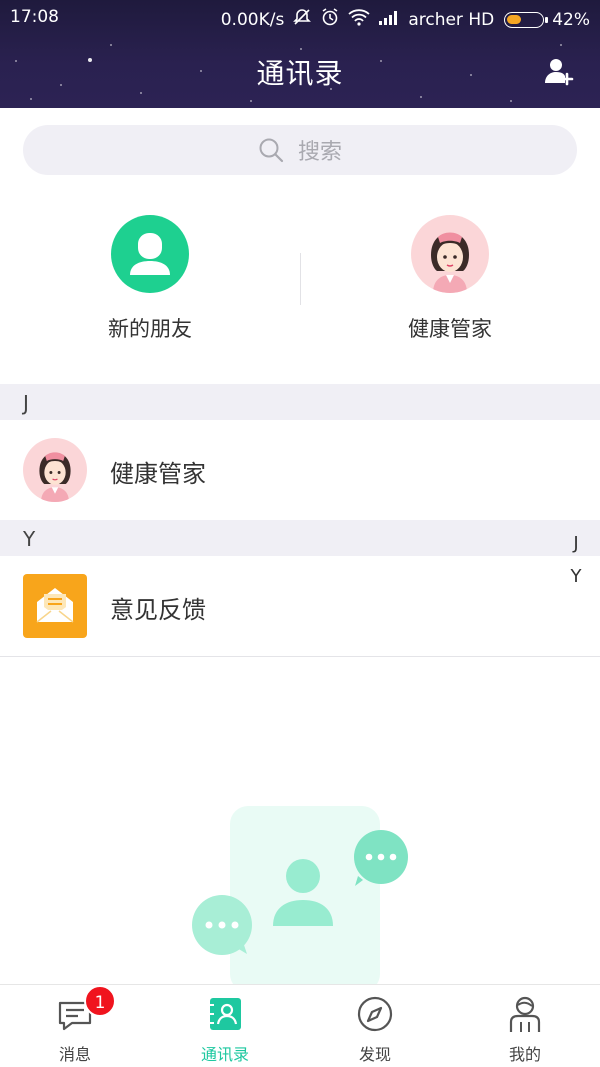 The image size is (600, 1067). Describe the element at coordinates (55, 606) in the screenshot. I see `envelope-icon` at that location.